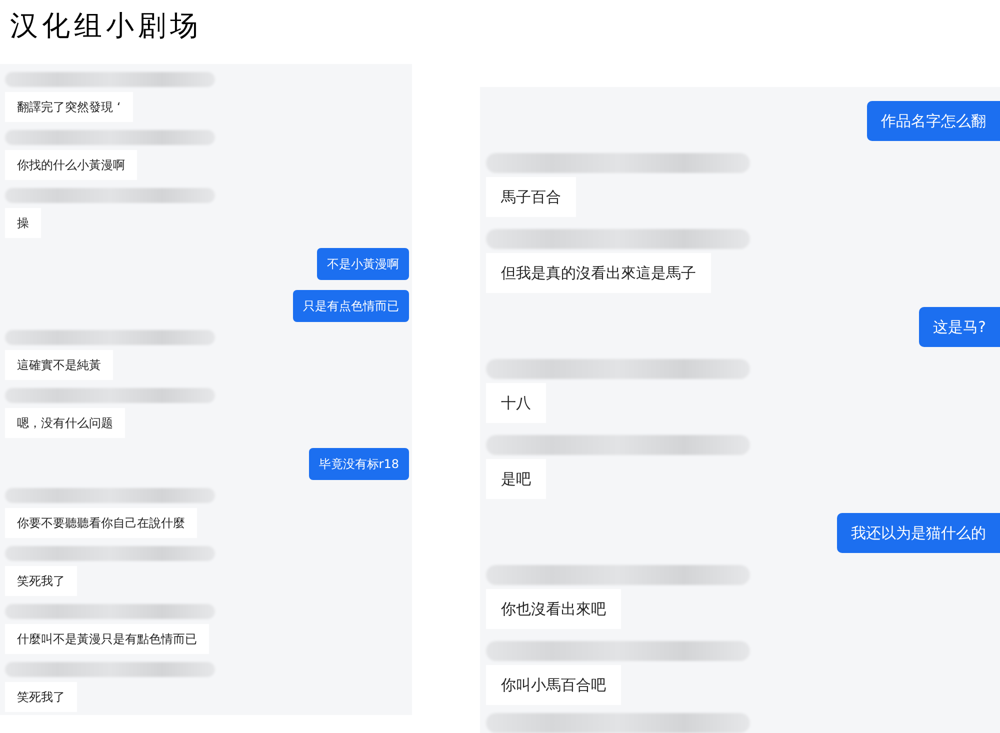 Image resolution: width=1000 pixels, height=733 pixels. Describe the element at coordinates (516, 403) in the screenshot. I see `received-message: 十八` at that location.